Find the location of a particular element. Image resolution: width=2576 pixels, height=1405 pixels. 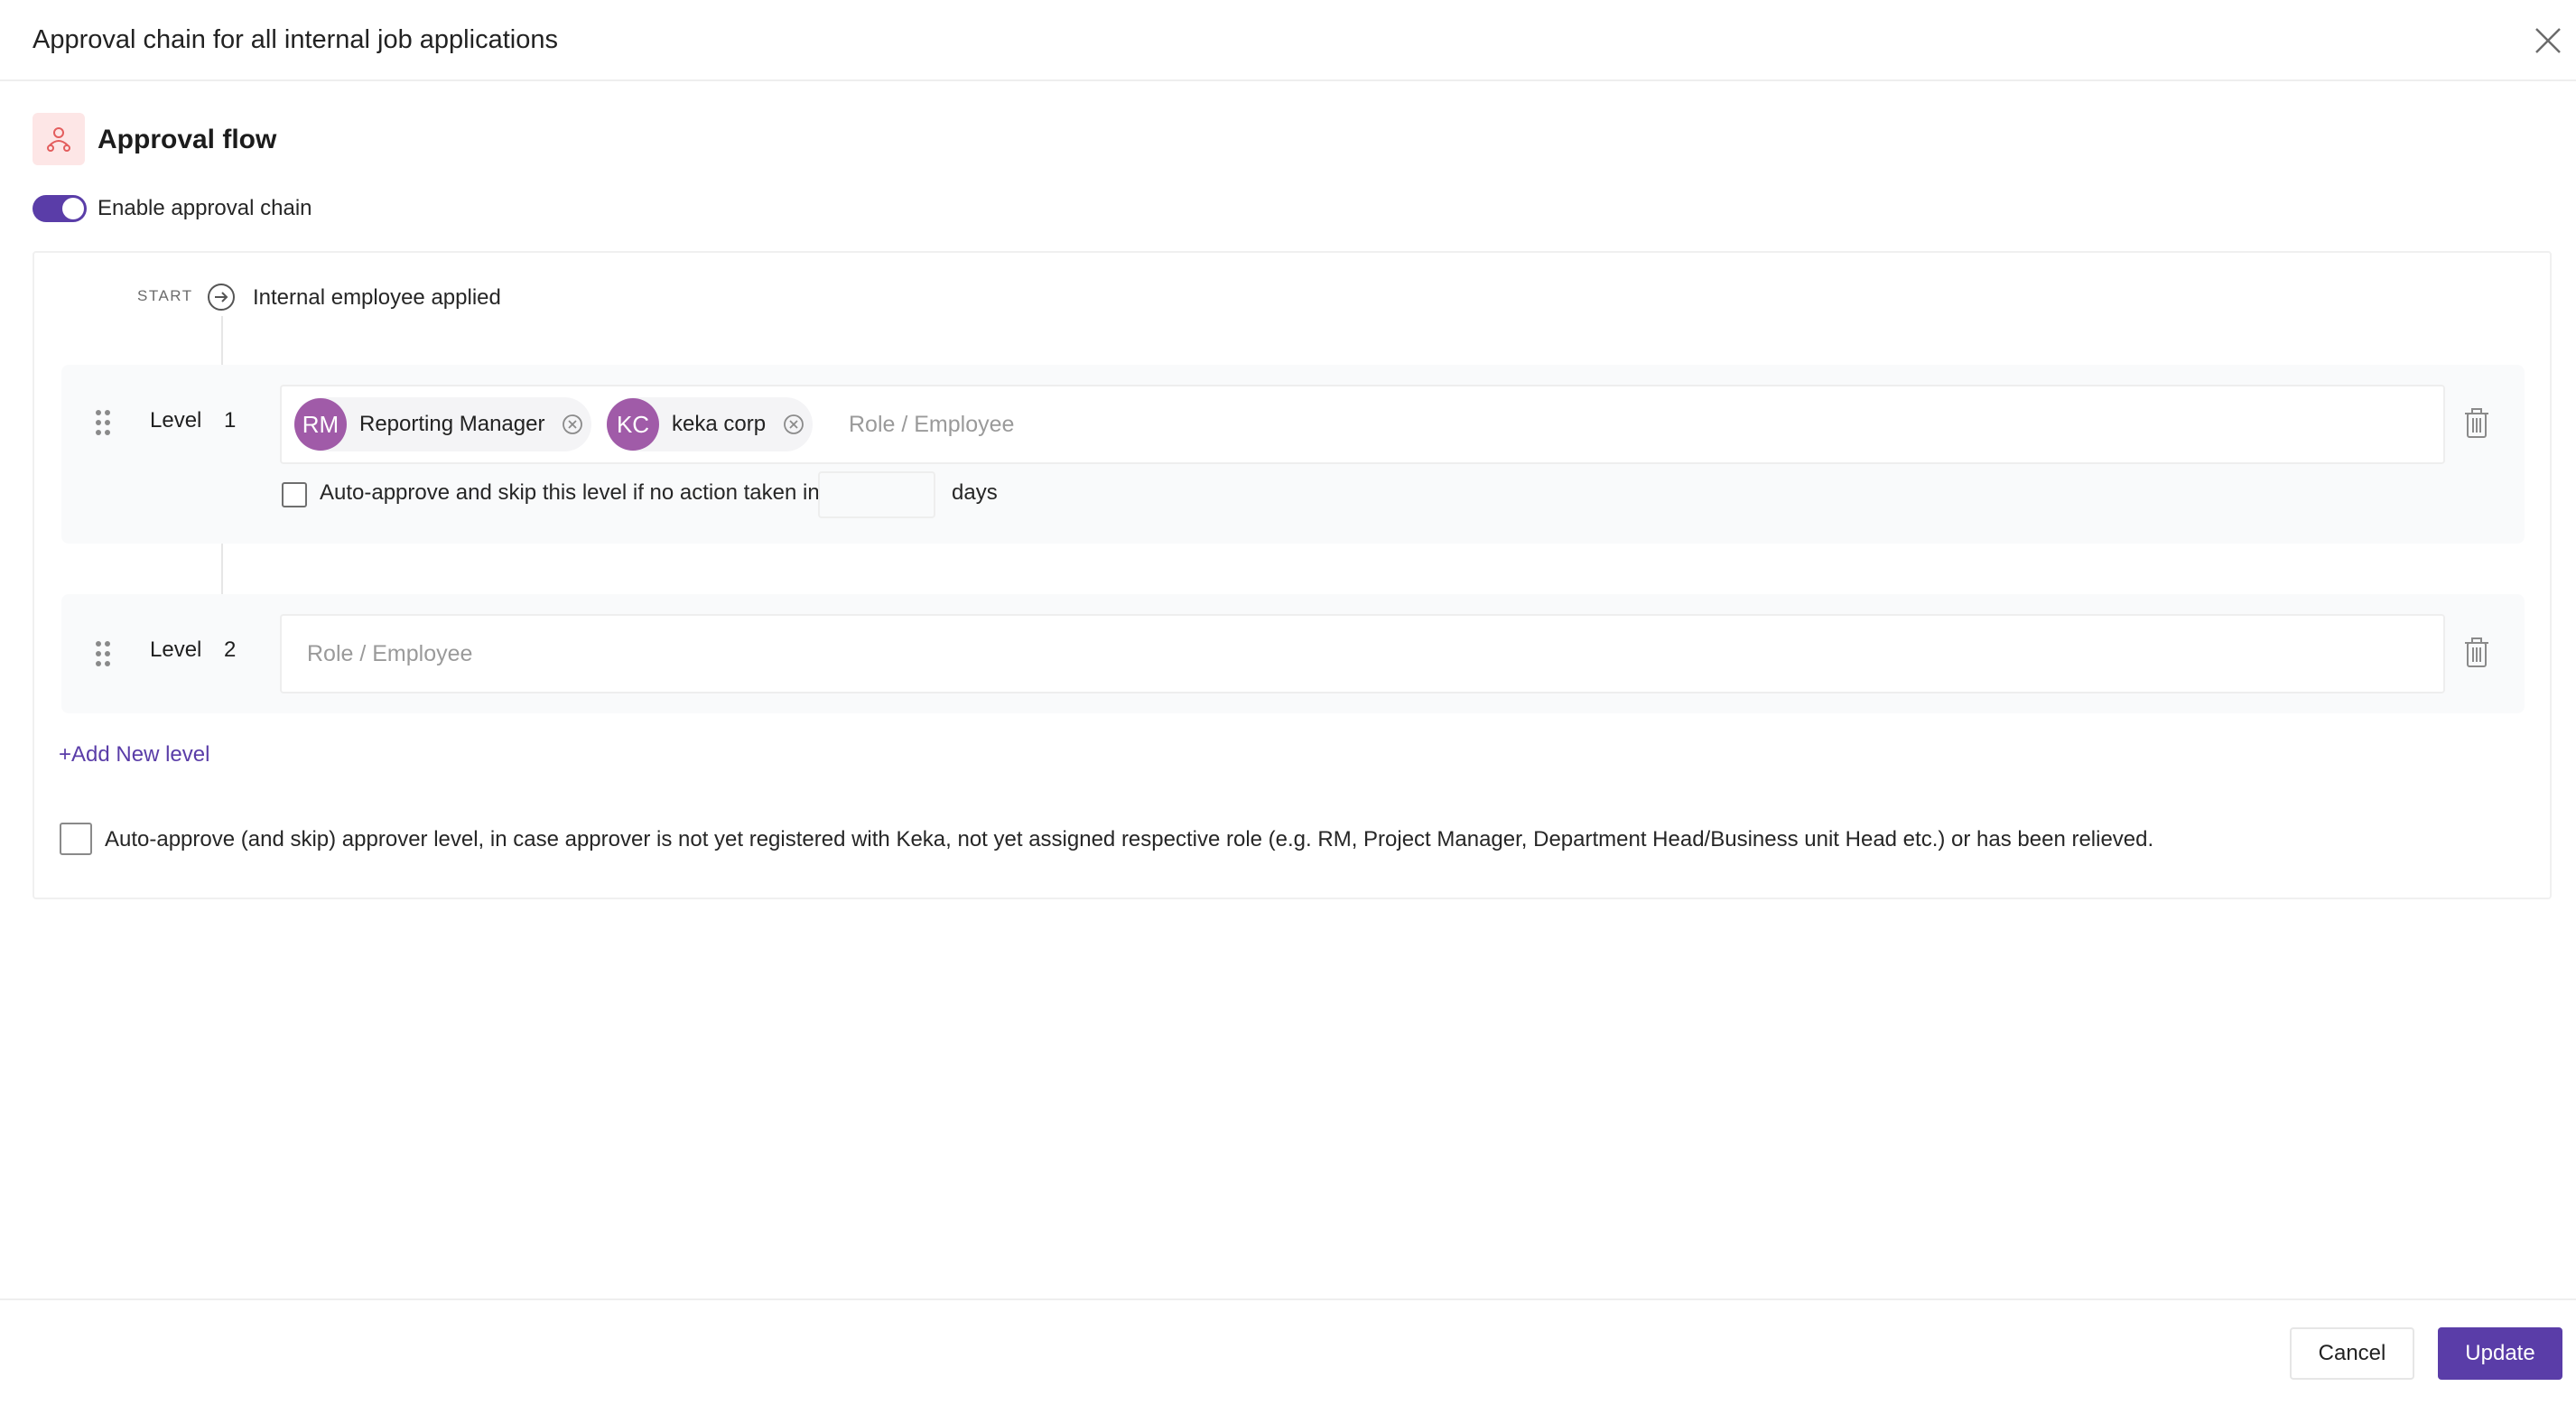

approver-chip-reporting-manager: RM Reporting Manager is located at coordinates (443, 424).